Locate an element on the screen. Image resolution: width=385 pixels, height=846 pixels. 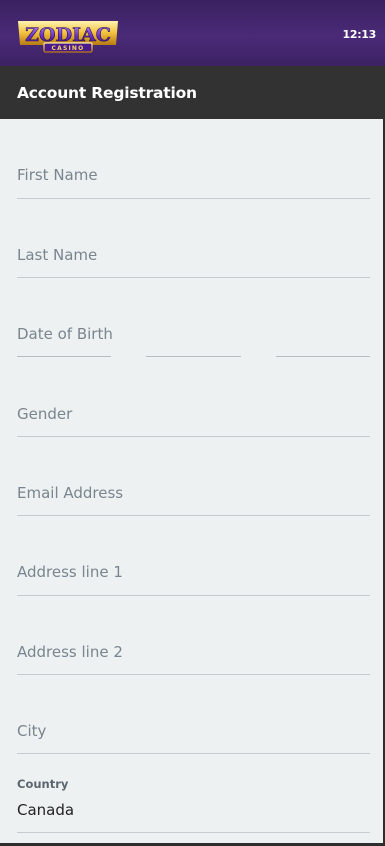
city-field: City is located at coordinates (193, 738).